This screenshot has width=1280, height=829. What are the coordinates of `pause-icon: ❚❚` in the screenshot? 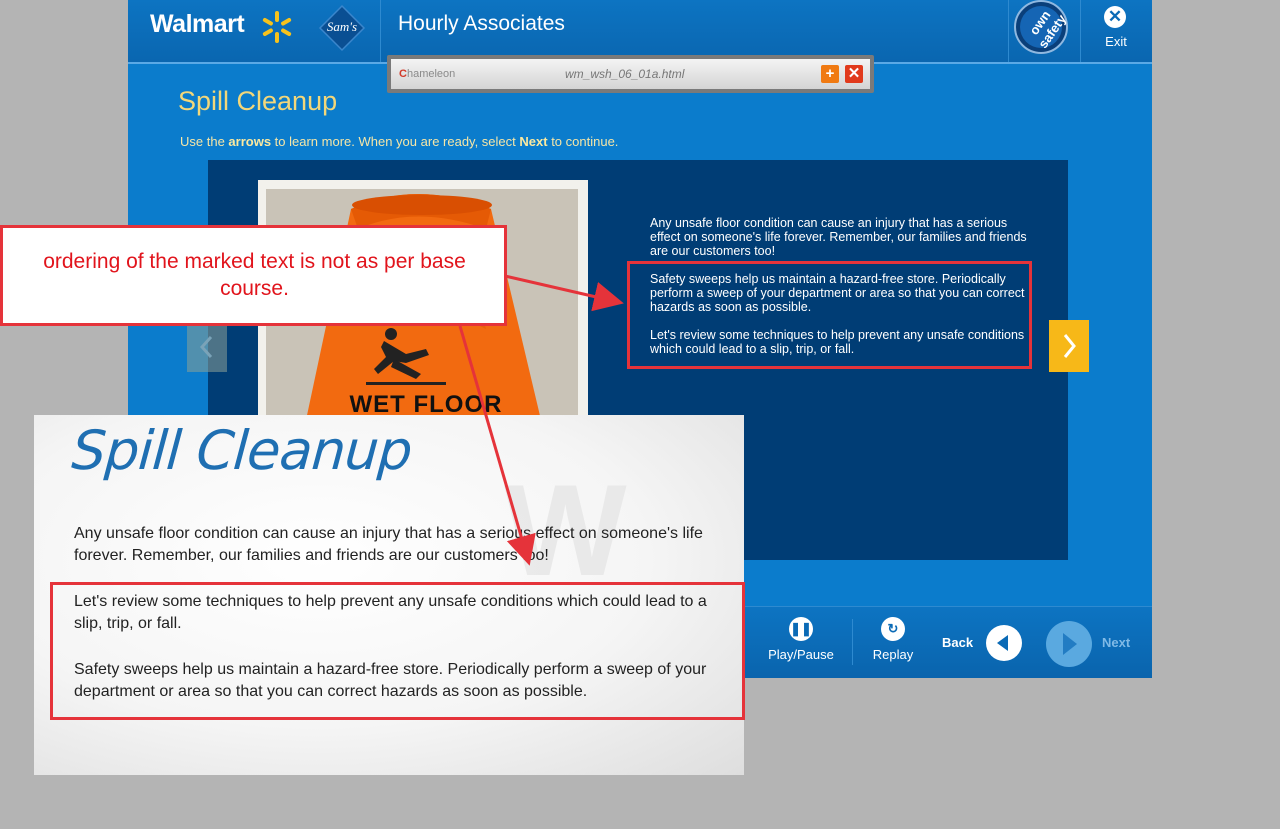 It's located at (801, 629).